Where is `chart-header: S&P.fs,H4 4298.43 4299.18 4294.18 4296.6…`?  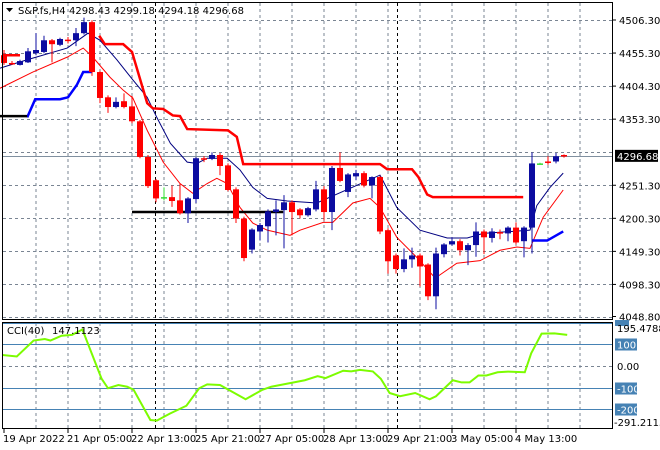
chart-header: S&P.fs,H4 4298.43 4299.18 4294.18 4296.6… is located at coordinates (125, 11).